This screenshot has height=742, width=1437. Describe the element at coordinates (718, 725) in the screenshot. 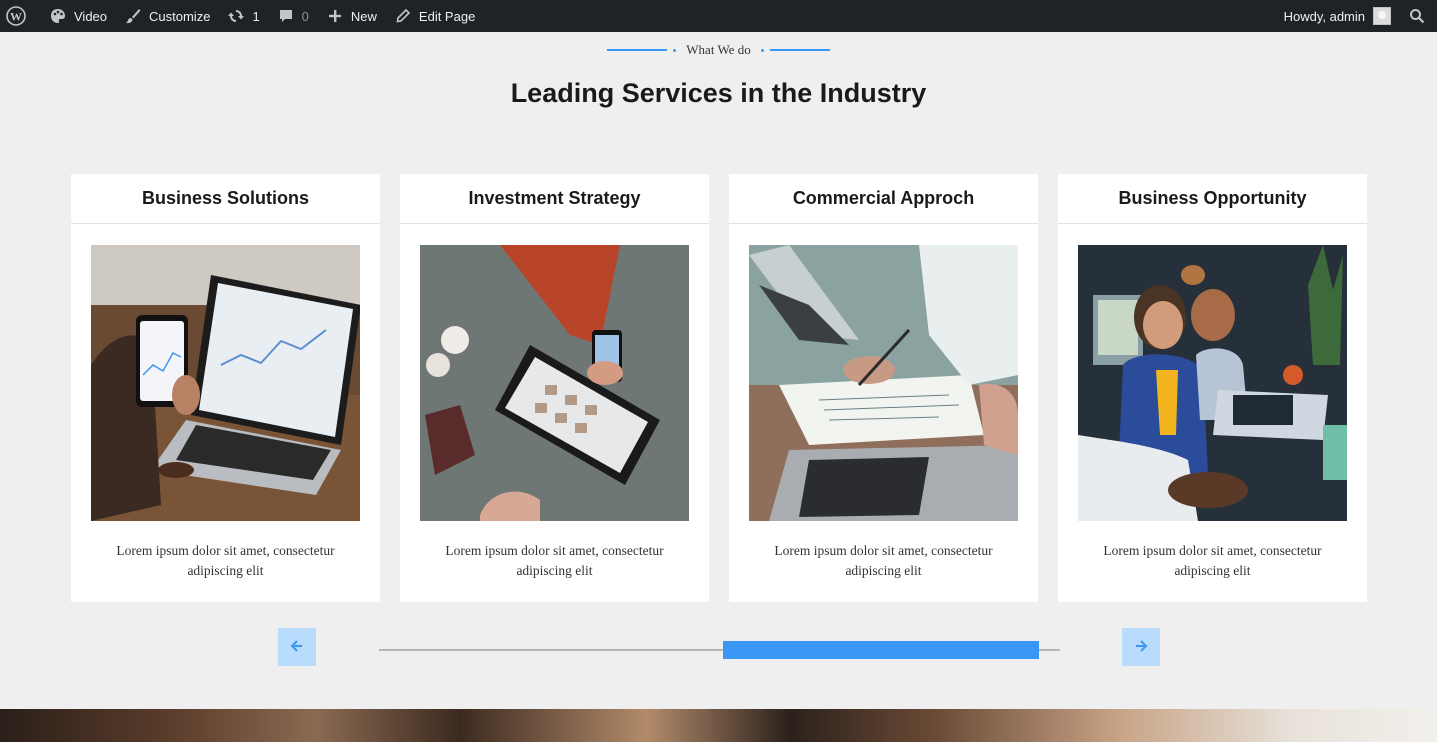

I see `next-section-background-image` at that location.